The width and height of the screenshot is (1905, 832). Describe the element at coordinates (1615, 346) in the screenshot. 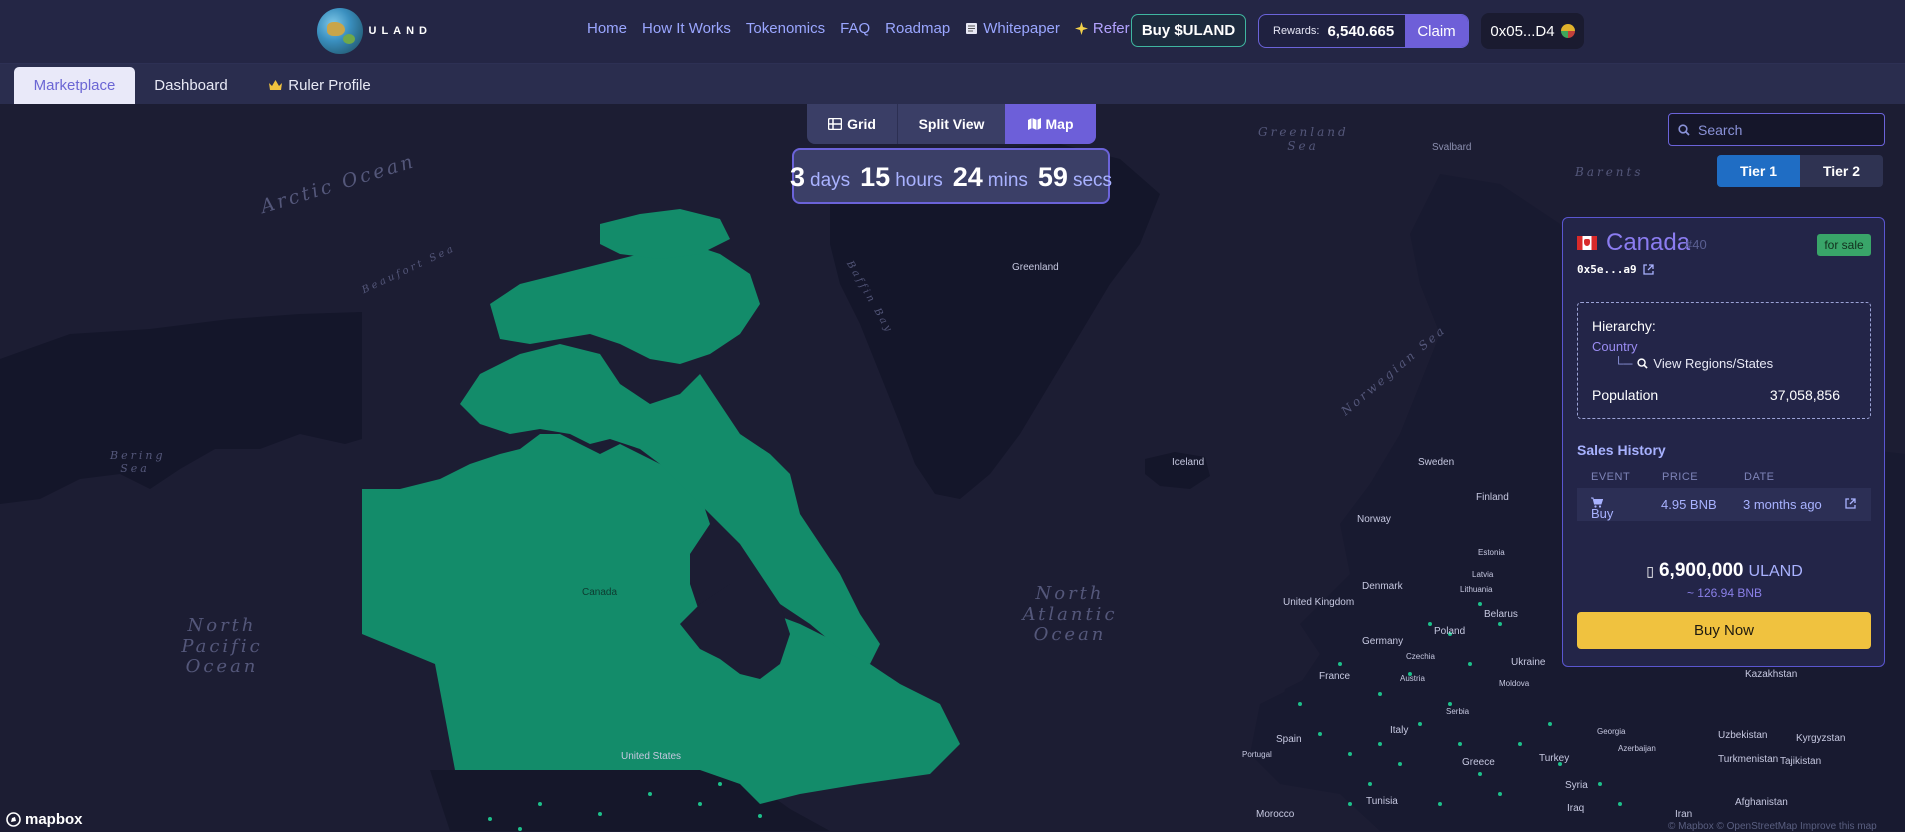

I see `hierarchy-level: Country` at that location.